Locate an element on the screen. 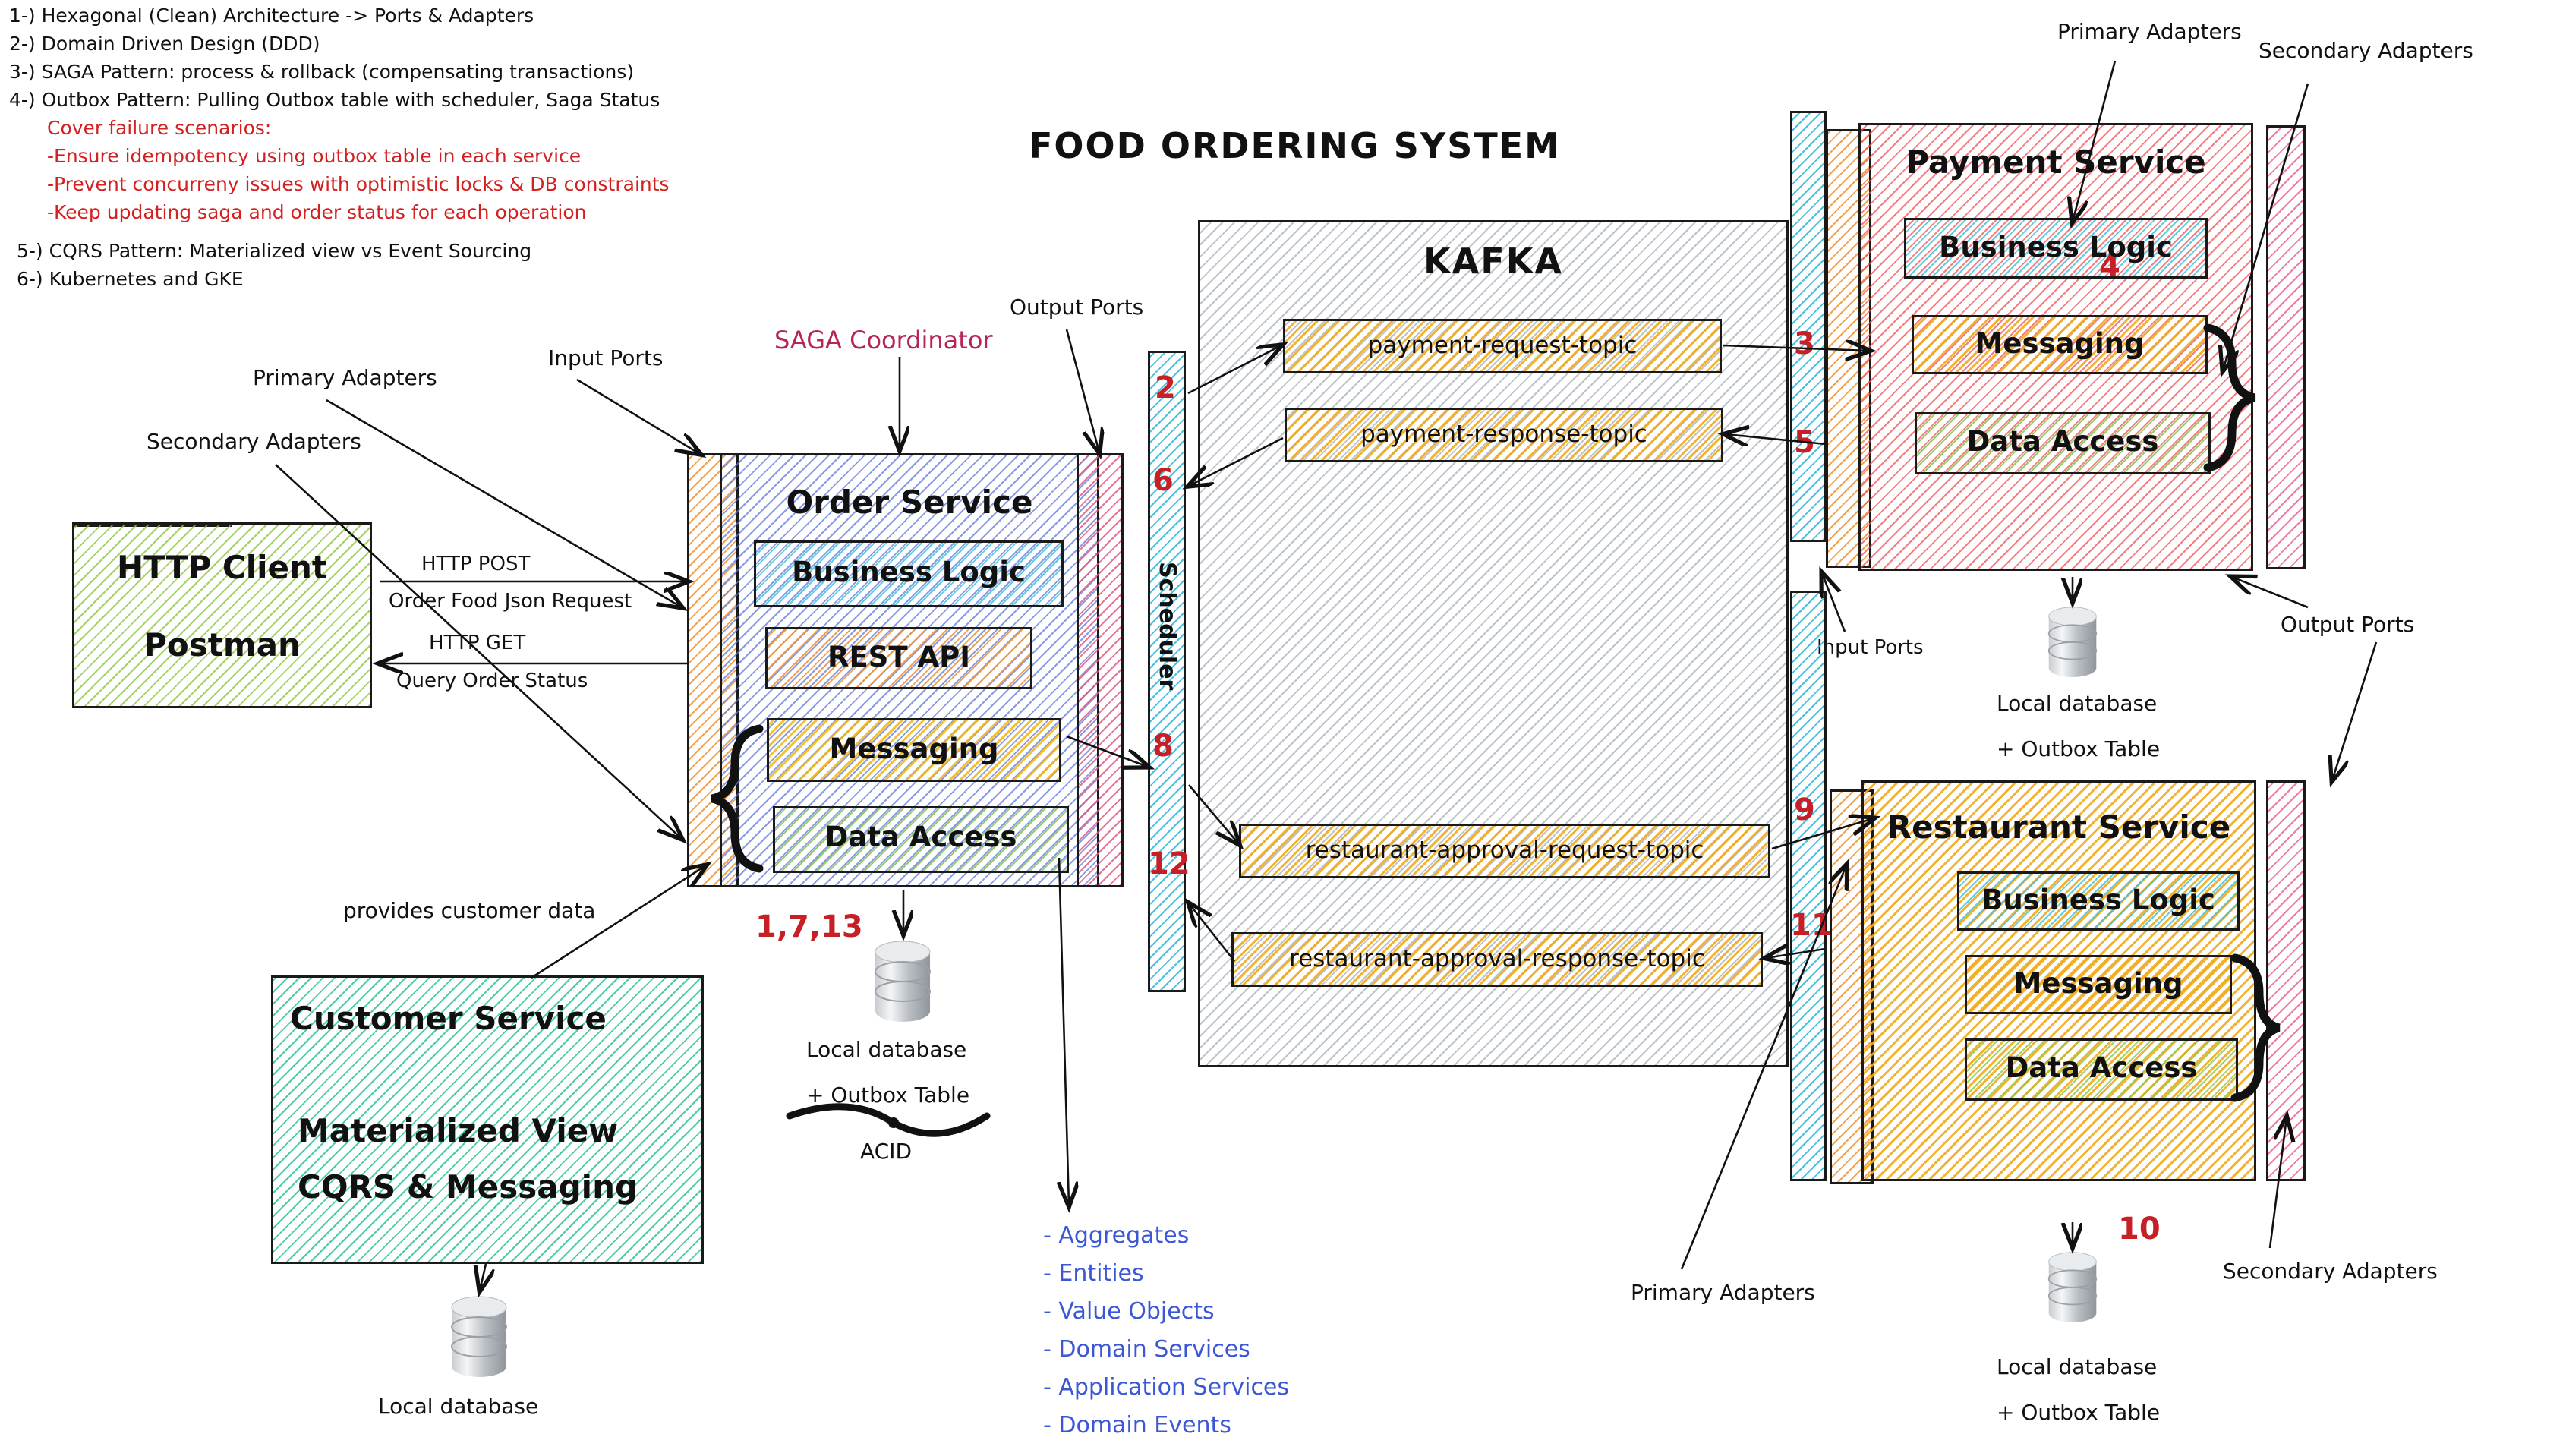  payment-secondary-adapters-label: Secondary Adapters is located at coordinates (2366, 50).